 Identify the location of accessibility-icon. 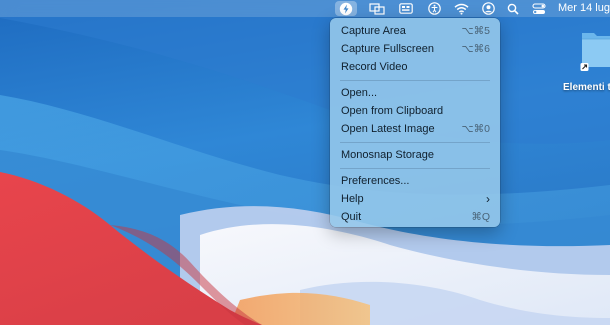
(434, 8).